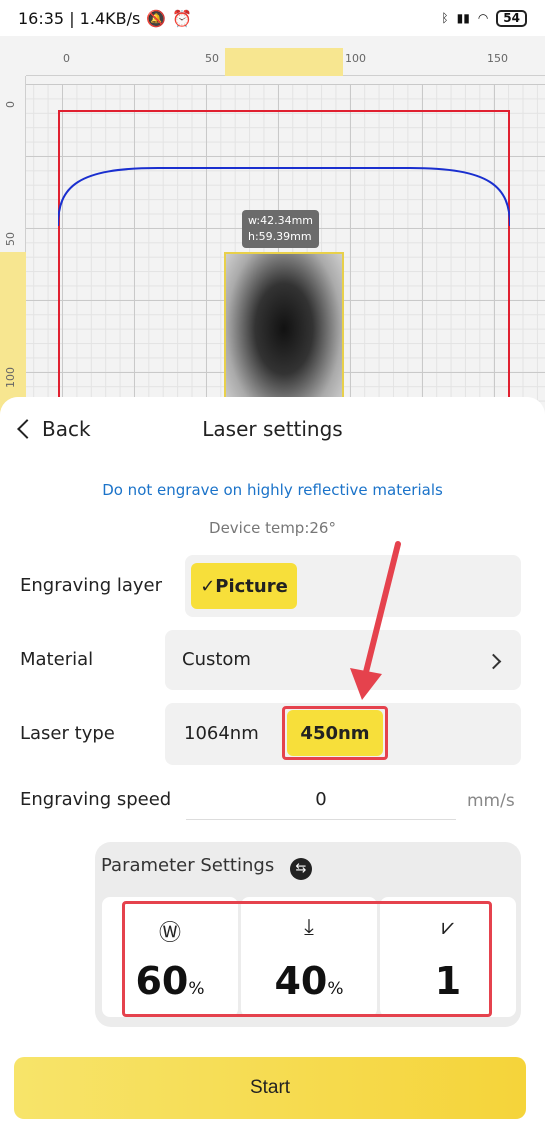 The height and width of the screenshot is (1141, 545). What do you see at coordinates (57, 659) in the screenshot?
I see `material-label: Material` at bounding box center [57, 659].